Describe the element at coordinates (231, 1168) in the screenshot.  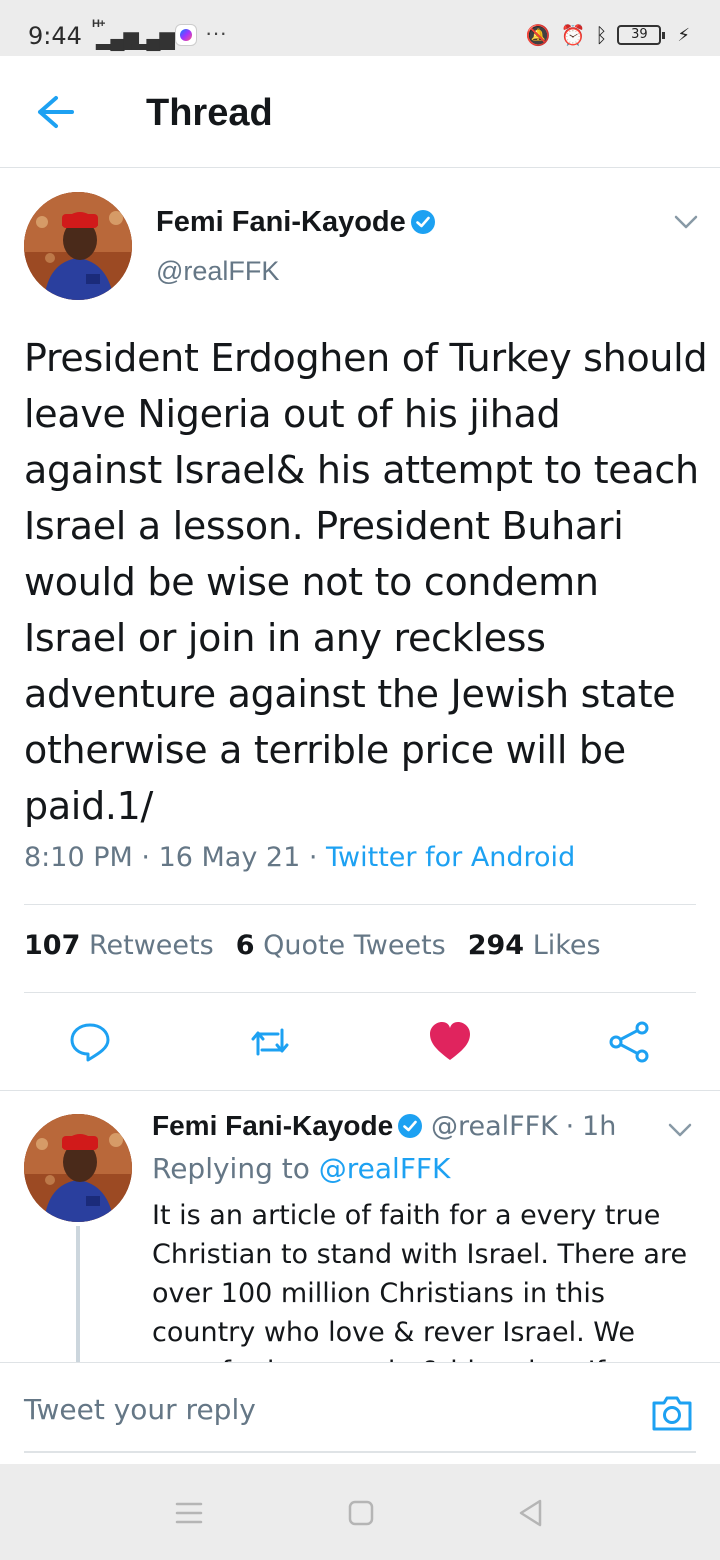
I see `replying-prefix: Replying to` at that location.